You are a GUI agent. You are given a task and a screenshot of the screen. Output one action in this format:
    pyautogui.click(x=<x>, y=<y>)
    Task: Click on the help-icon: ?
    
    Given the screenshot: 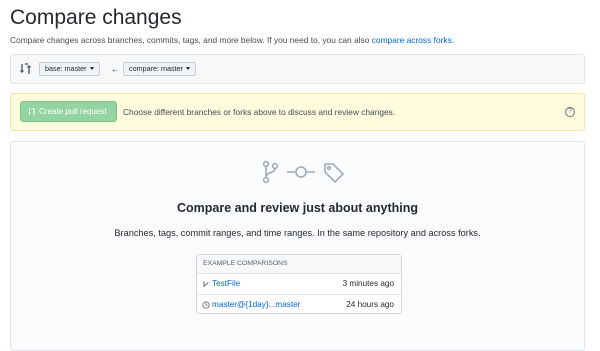 What is the action you would take?
    pyautogui.click(x=570, y=112)
    